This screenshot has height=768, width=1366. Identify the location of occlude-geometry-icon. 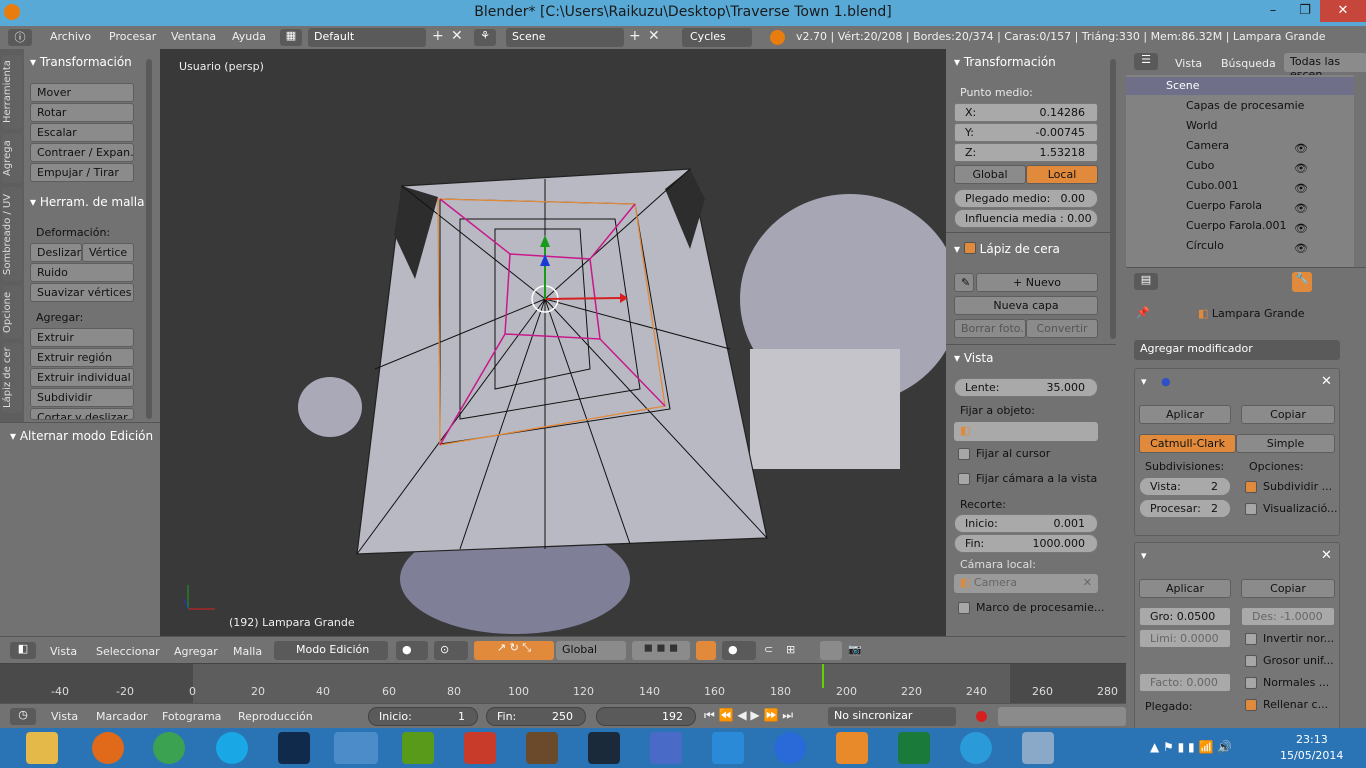
(706, 650).